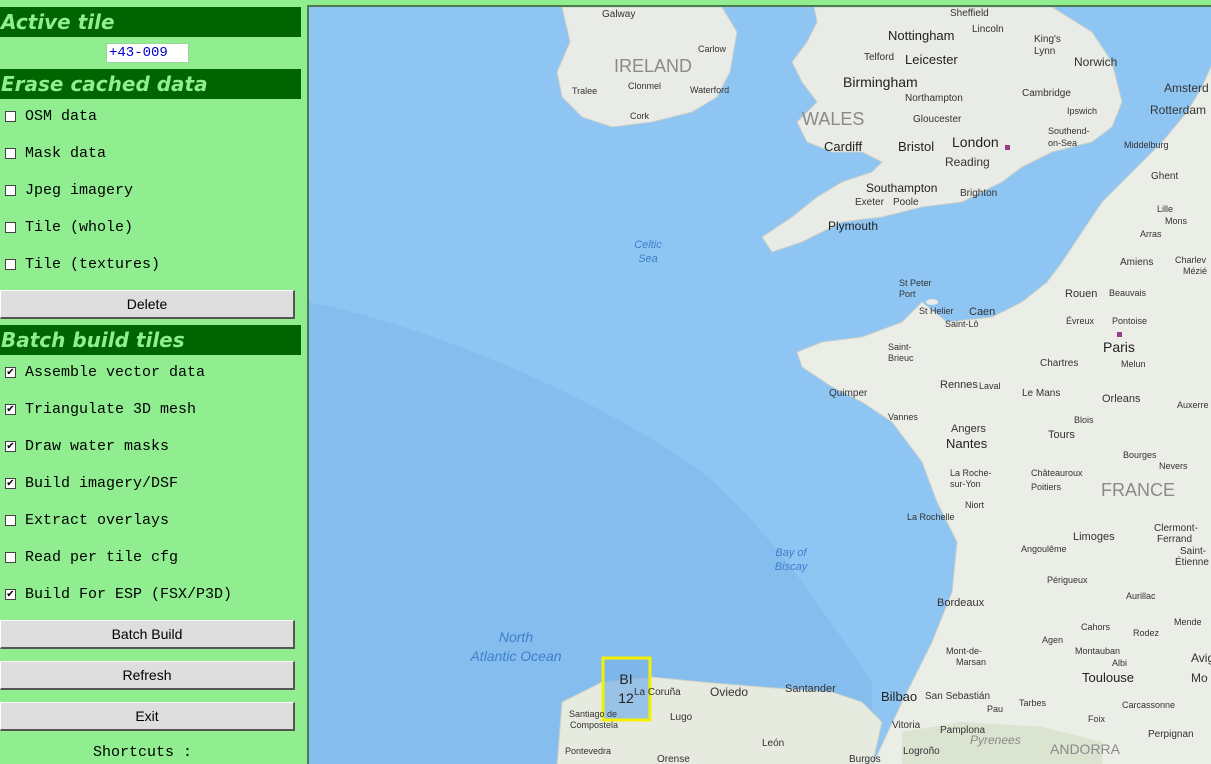  Describe the element at coordinates (1176, 528) in the screenshot. I see `city-clermont: Clermont-` at that location.